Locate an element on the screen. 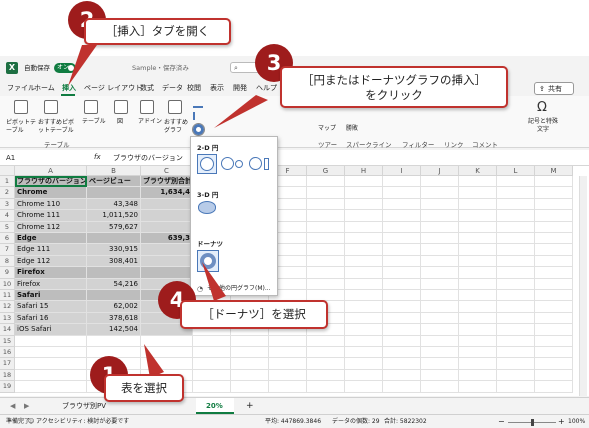 Image resolution: width=589 pixels, height=428 pixels. callout-3-line2: をクリック is located at coordinates (394, 95).